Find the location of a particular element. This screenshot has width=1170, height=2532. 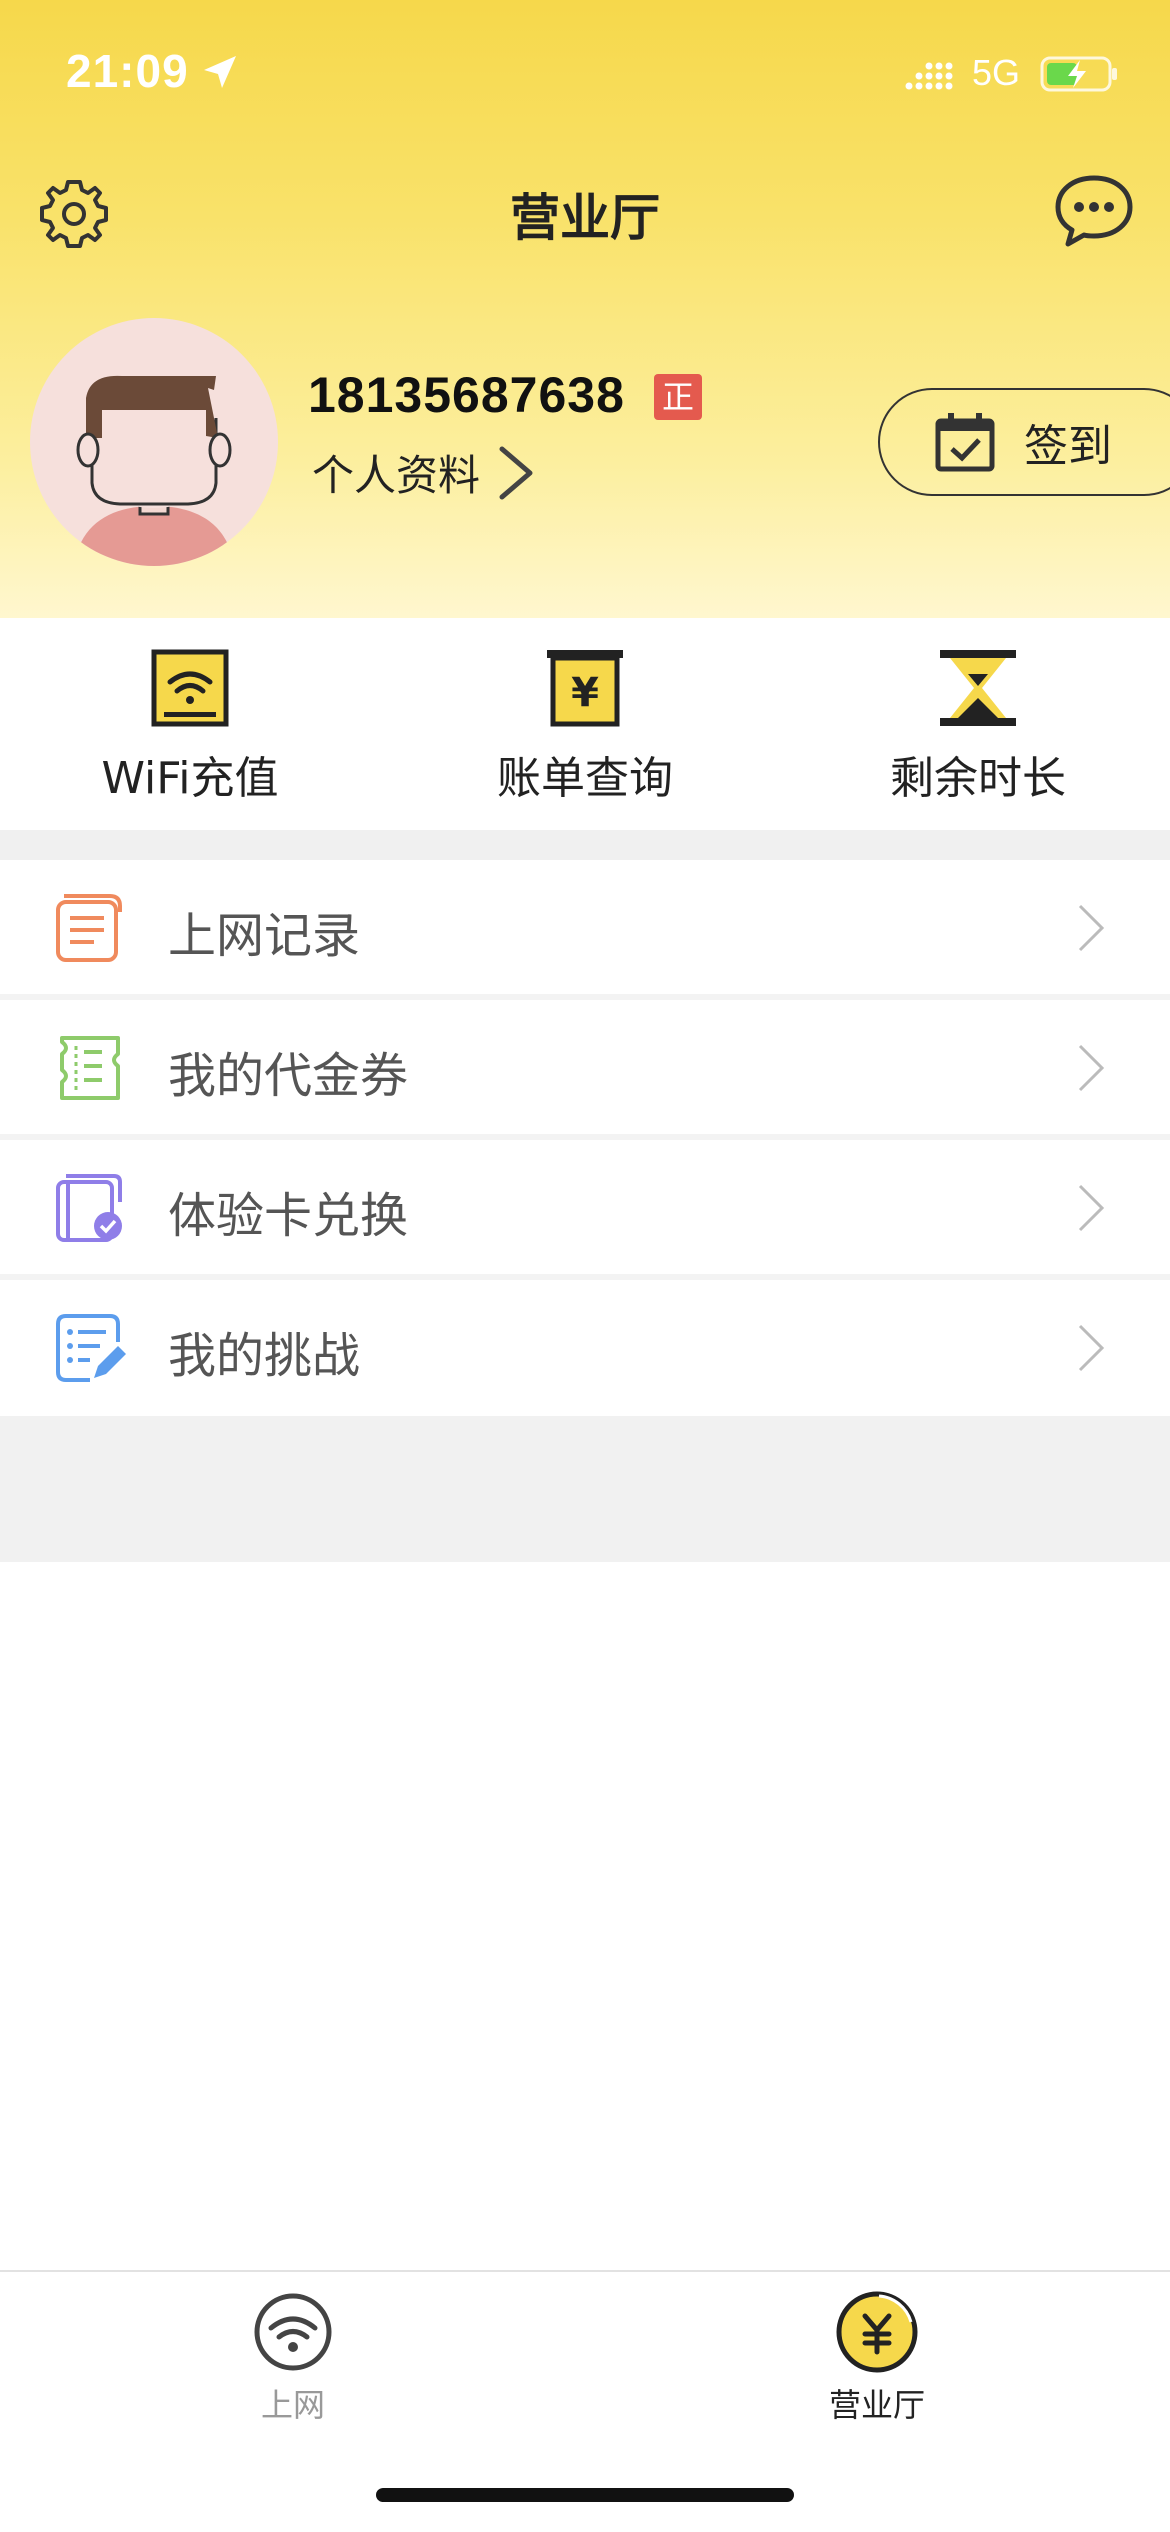

yuan-icon is located at coordinates (877, 2332).